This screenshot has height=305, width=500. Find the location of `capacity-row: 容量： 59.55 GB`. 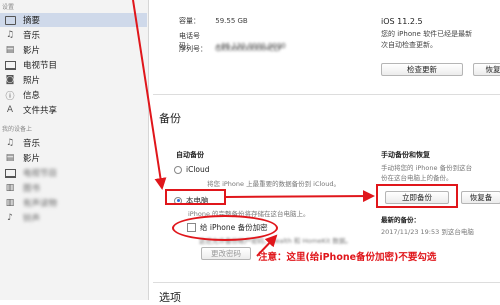

capacity-row: 容量： 59.55 GB is located at coordinates (213, 21).